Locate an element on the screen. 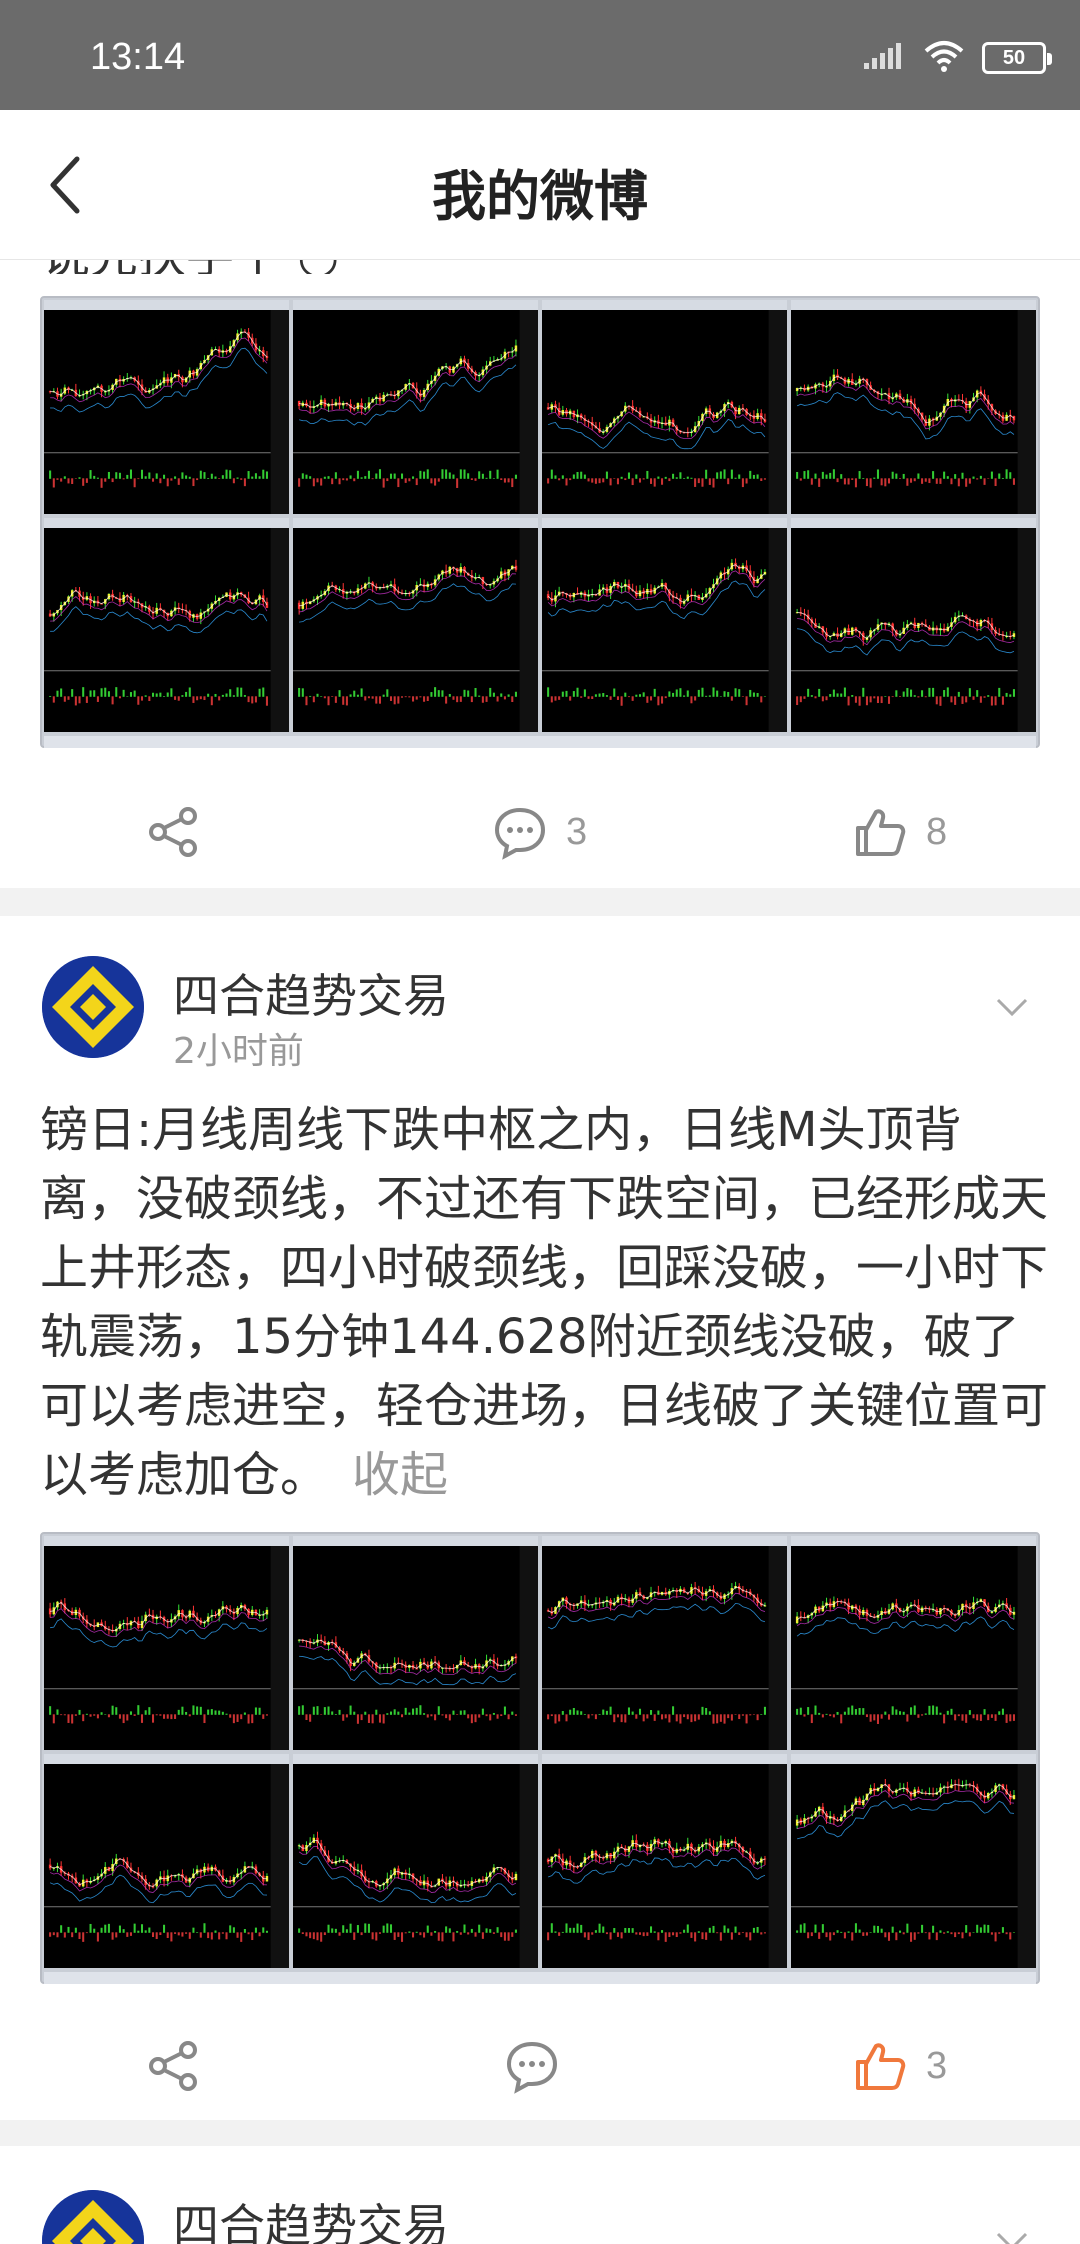  wifi-icon is located at coordinates (944, 58).